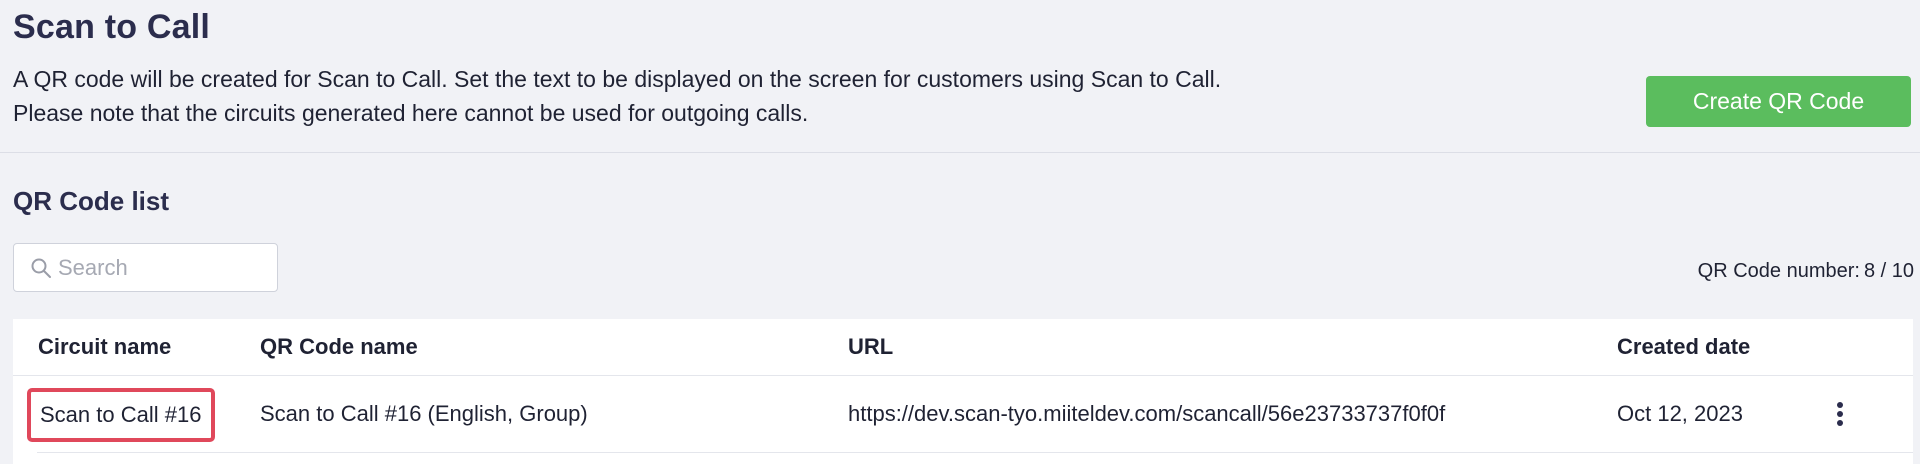  Describe the element at coordinates (41, 268) in the screenshot. I see `search-icon` at that location.